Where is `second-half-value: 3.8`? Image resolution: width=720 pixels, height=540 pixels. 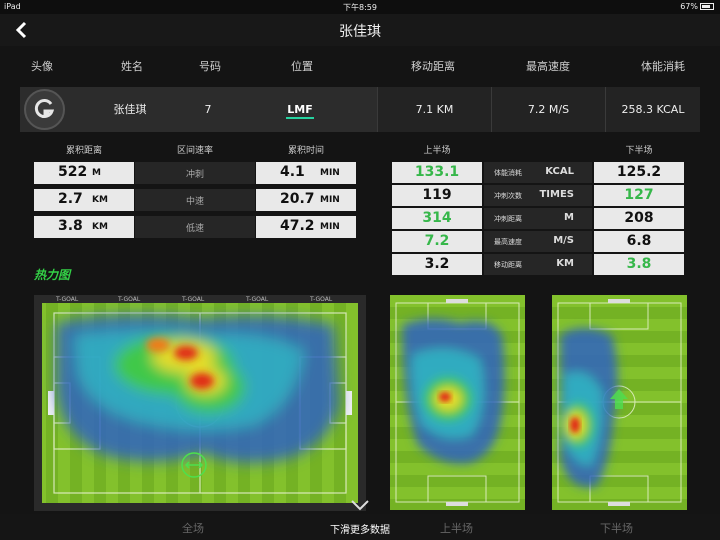 second-half-value: 3.8 is located at coordinates (639, 264).